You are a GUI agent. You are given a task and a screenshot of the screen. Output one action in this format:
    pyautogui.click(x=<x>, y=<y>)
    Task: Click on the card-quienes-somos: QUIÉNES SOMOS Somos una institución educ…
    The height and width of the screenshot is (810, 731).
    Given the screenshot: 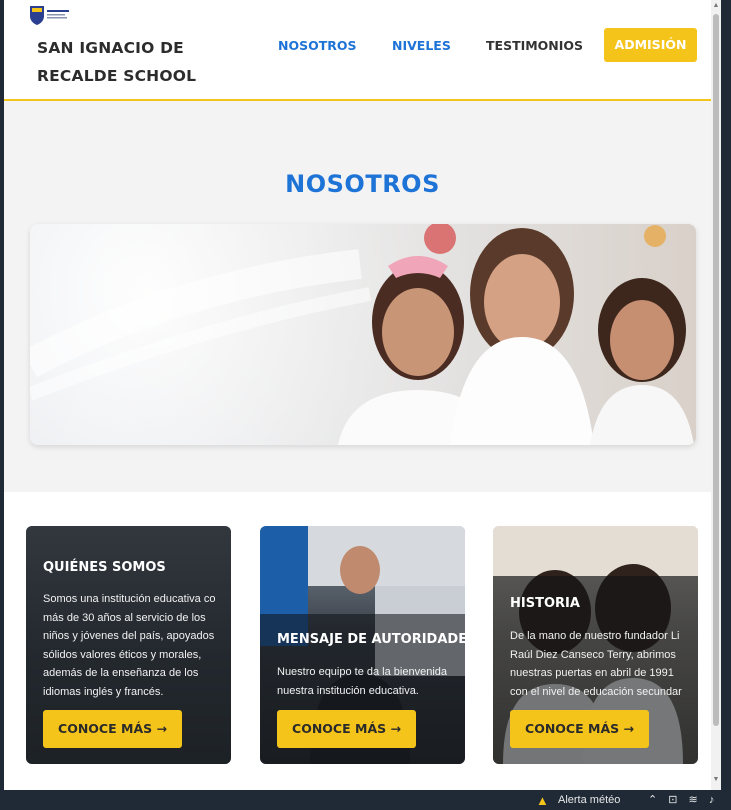 What is the action you would take?
    pyautogui.click(x=128, y=645)
    